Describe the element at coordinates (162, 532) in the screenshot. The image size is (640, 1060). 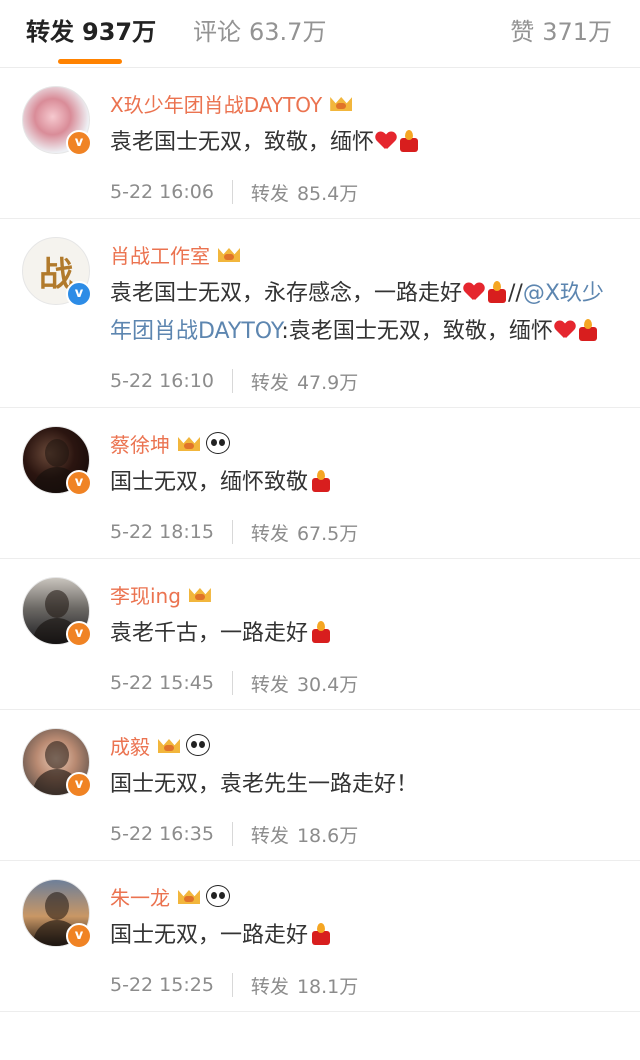
I see `timestamp: 5-22 18:15` at that location.